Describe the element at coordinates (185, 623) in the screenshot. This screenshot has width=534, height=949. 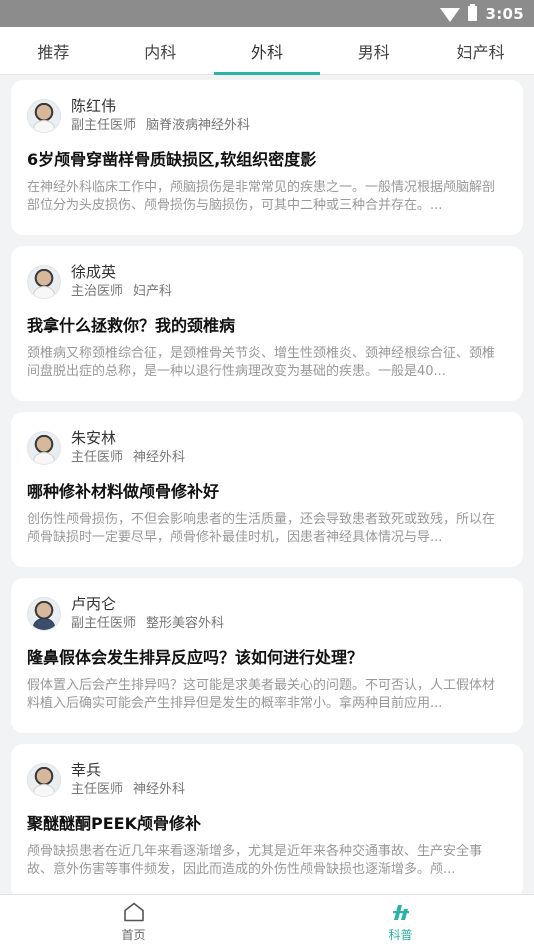
I see `author-department: 整形美容外科` at that location.